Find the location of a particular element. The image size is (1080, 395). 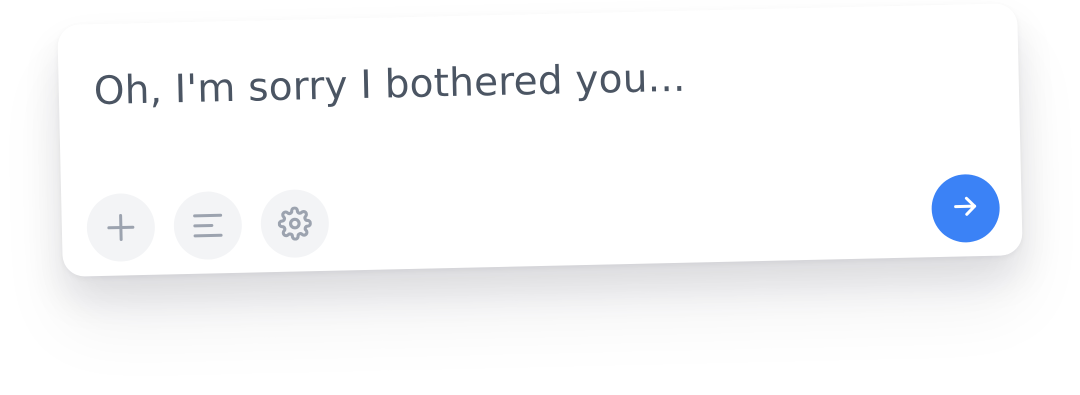

send-button is located at coordinates (965, 208).